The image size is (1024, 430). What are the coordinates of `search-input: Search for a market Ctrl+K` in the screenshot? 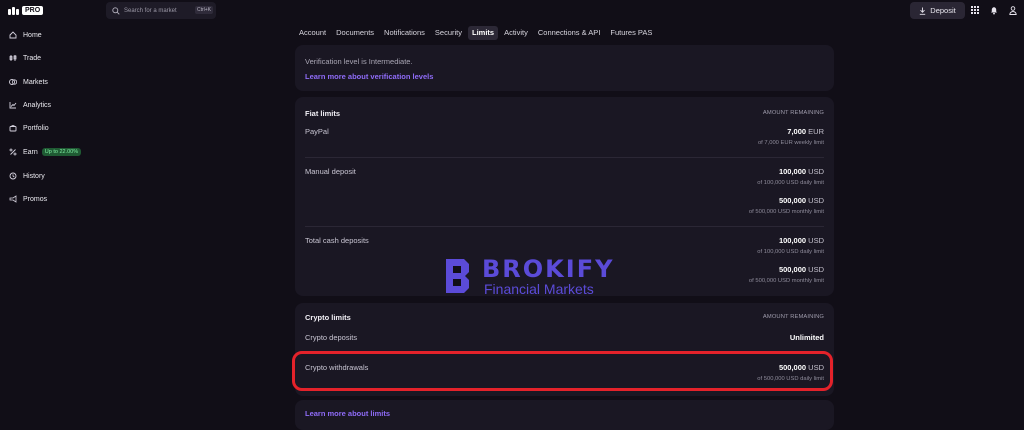 It's located at (161, 10).